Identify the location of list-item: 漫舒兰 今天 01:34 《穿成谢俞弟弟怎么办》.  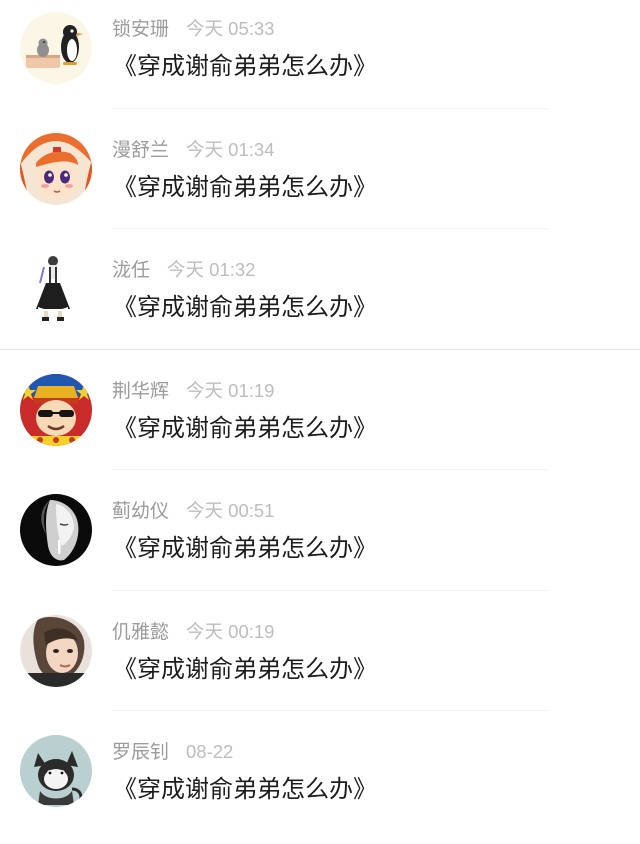
(320, 181).